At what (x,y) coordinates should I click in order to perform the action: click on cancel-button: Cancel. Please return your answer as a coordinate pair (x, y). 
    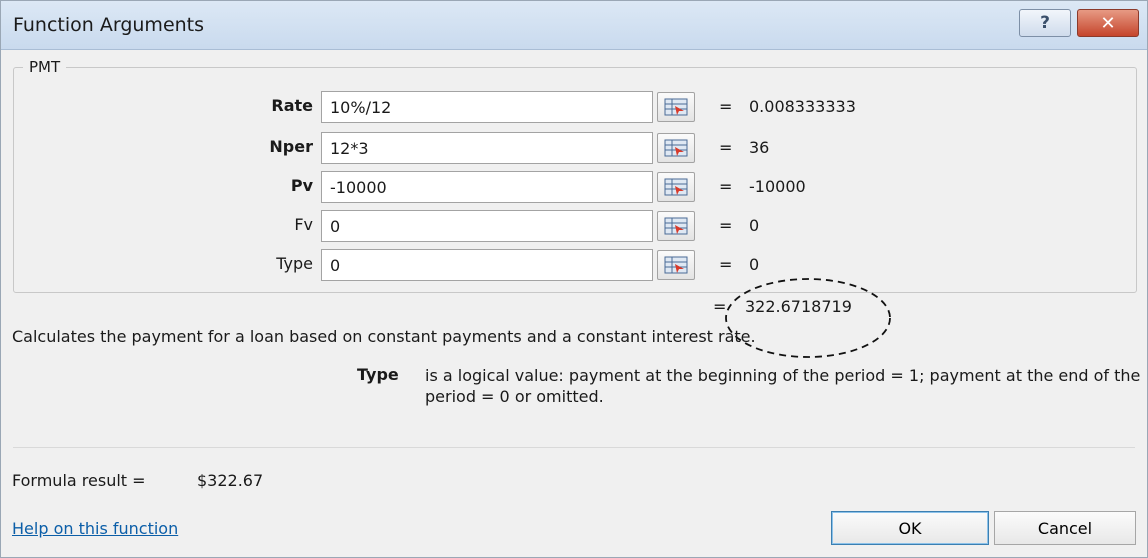
    Looking at the image, I should click on (1065, 528).